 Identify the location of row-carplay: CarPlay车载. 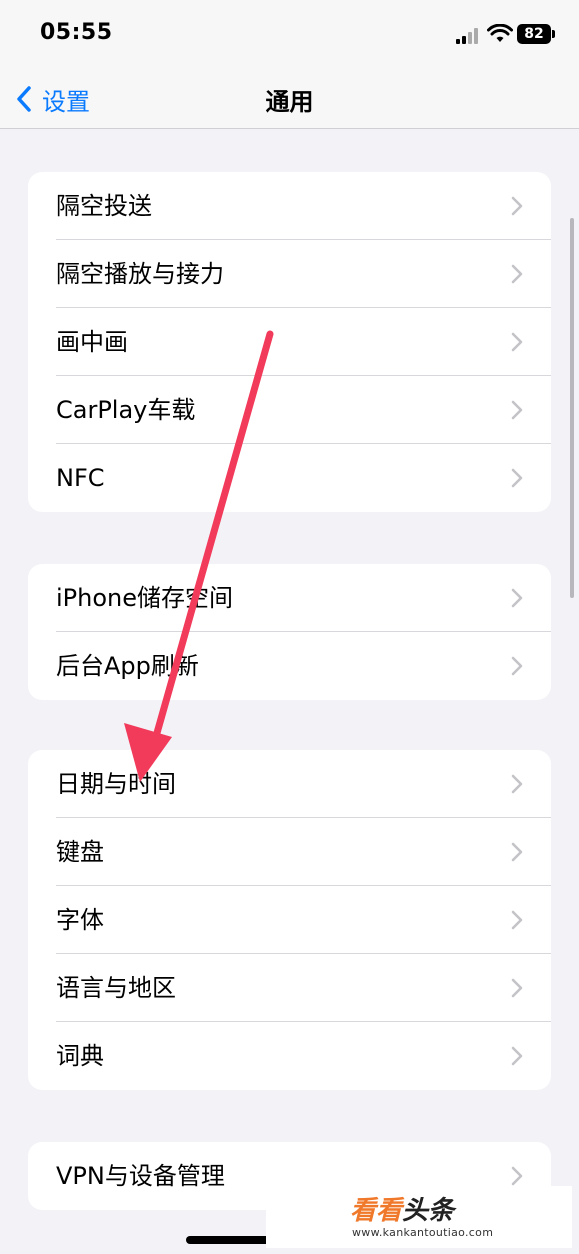
(289, 410).